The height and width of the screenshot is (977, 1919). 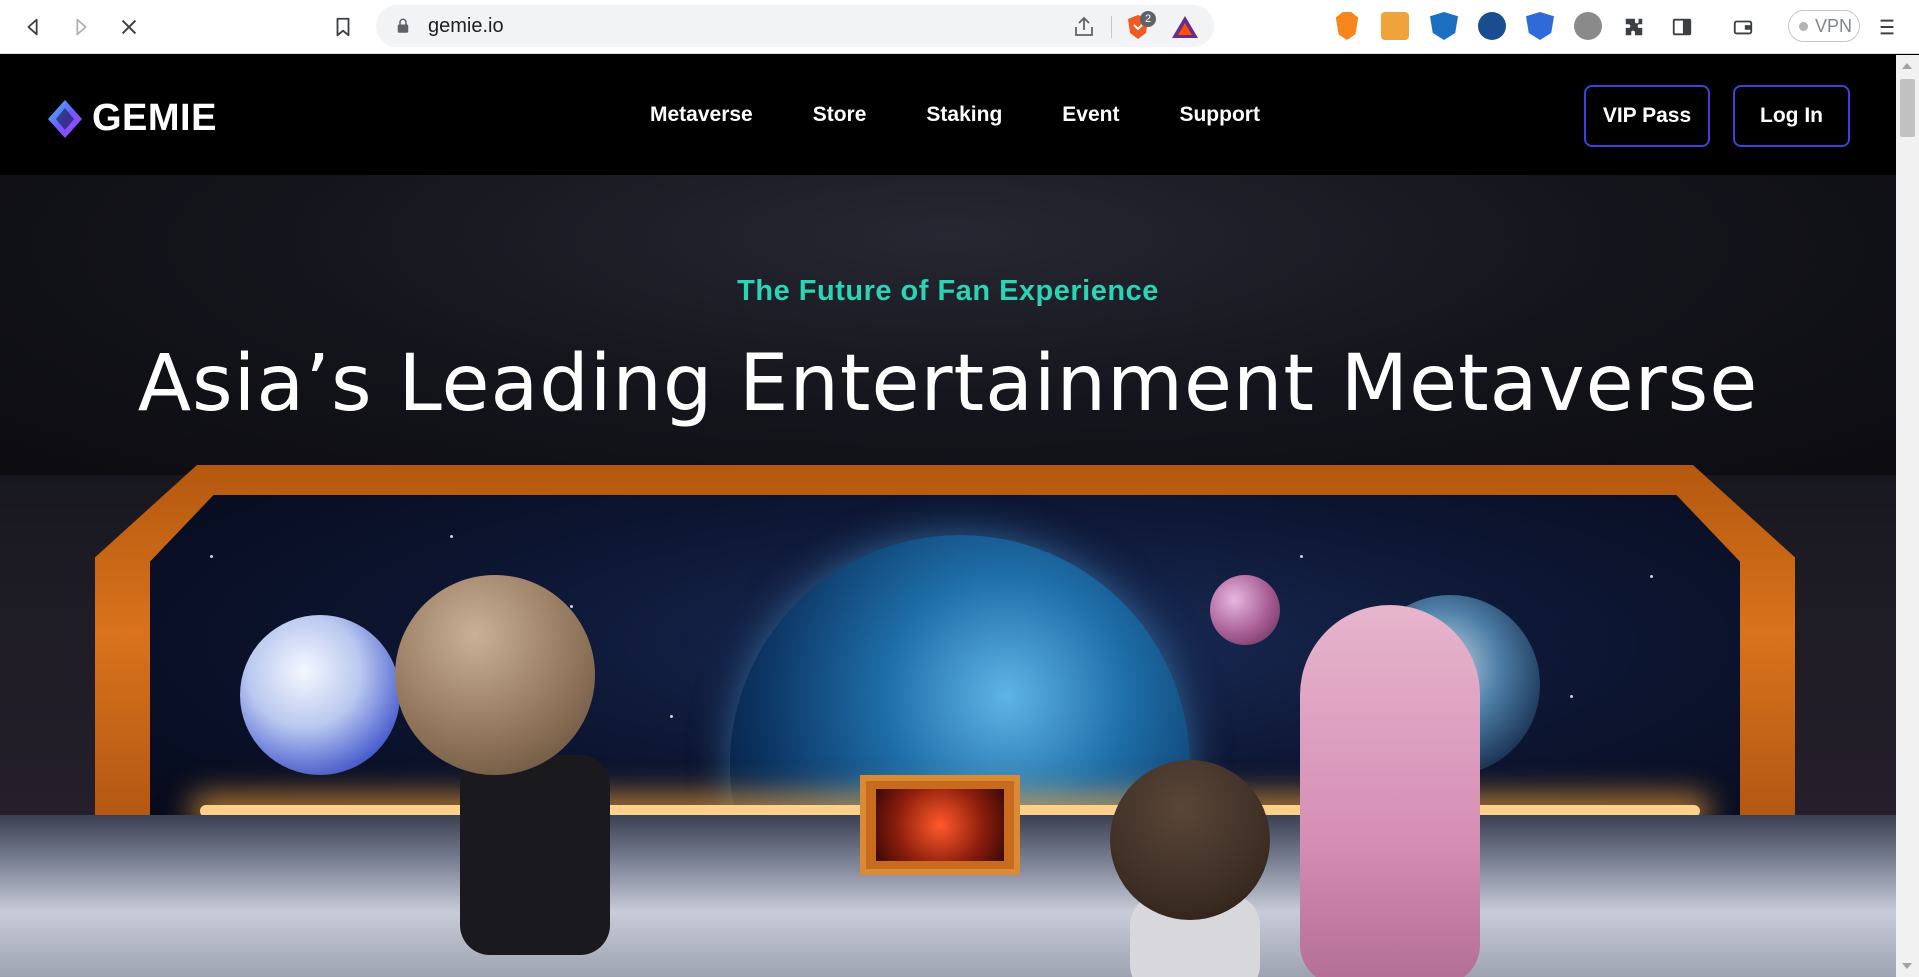 I want to click on forward-button, so click(x=81, y=27).